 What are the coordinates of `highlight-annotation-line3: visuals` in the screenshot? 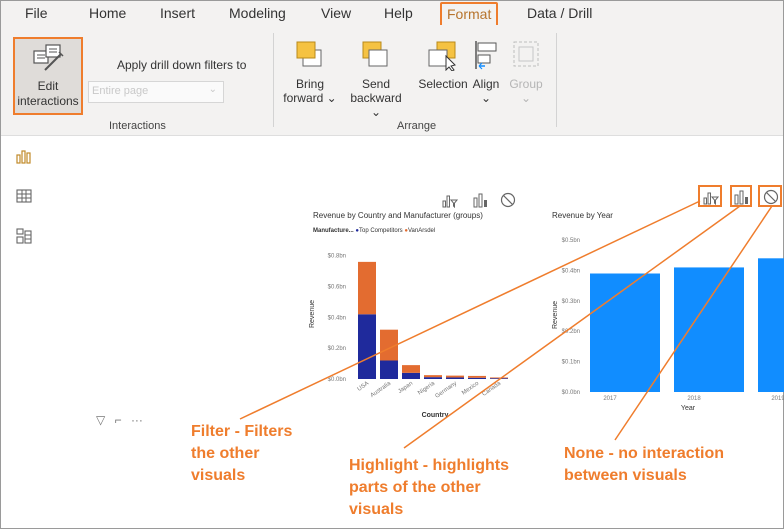 It's located at (376, 509).